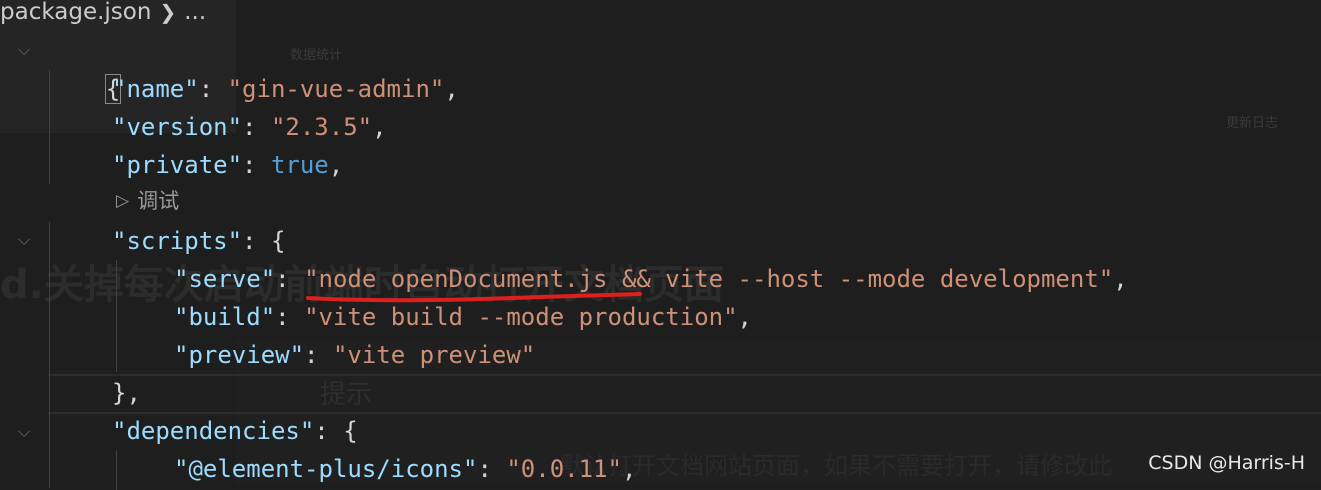  I want to click on red-underline-annotation, so click(474, 297).